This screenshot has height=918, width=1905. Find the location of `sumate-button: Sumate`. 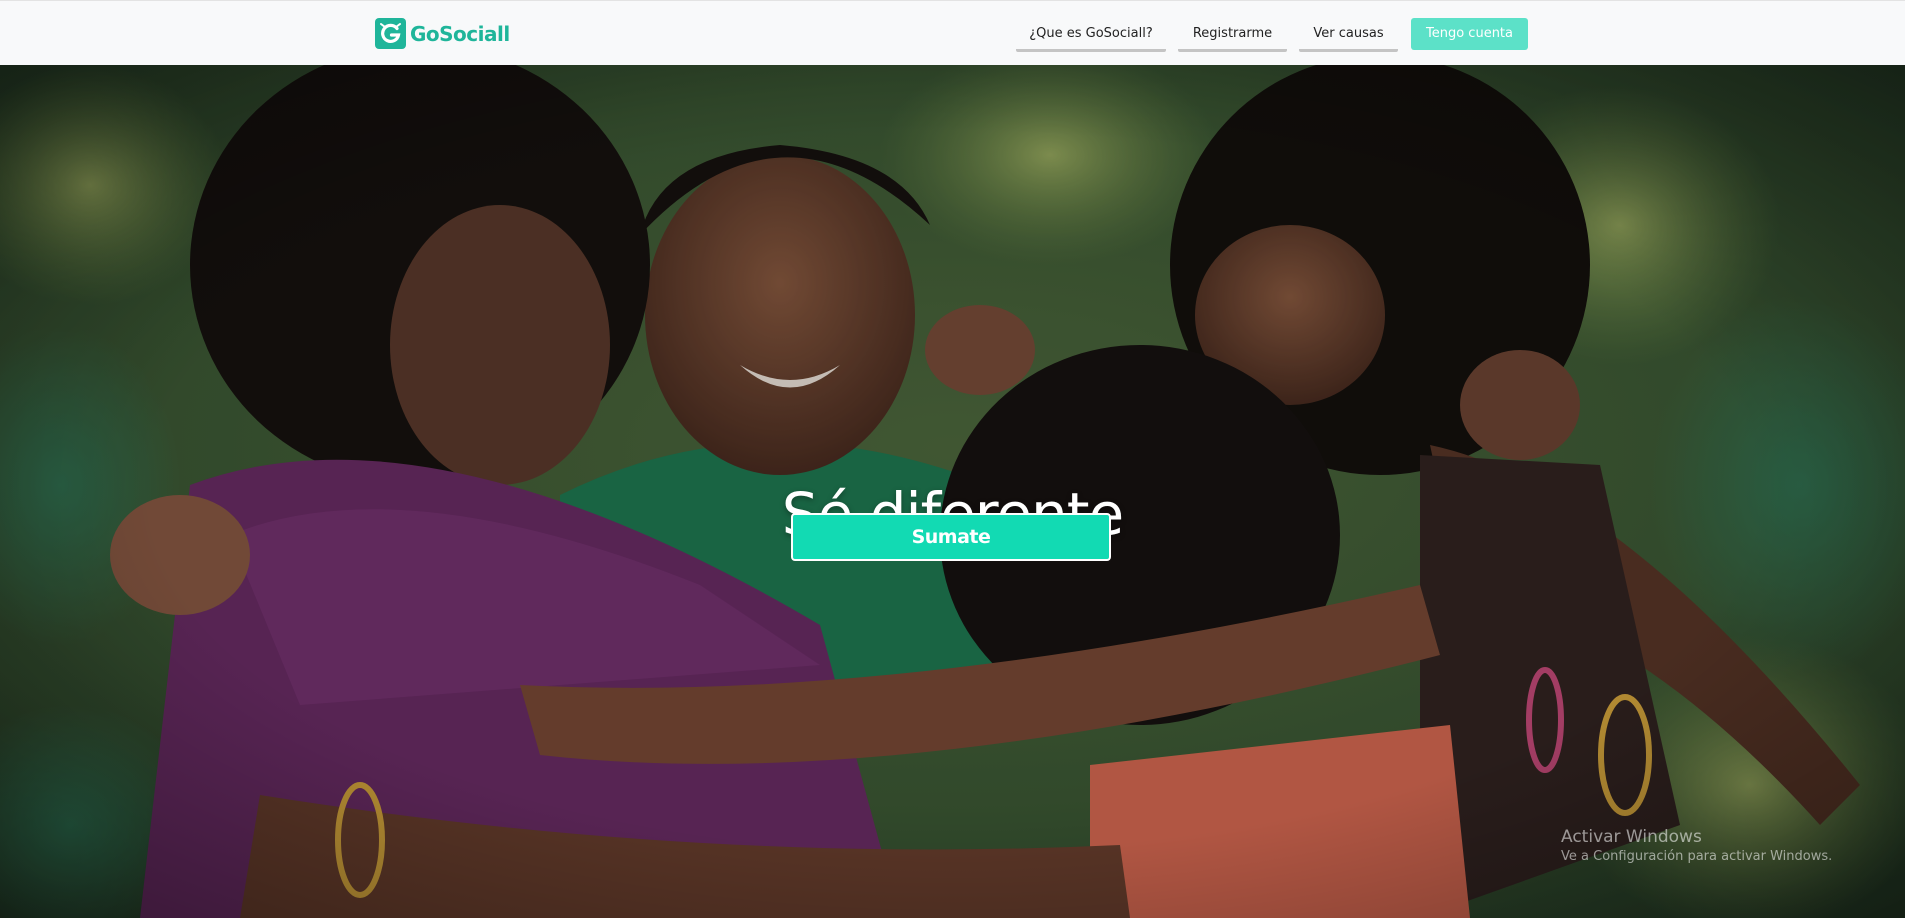

sumate-button: Sumate is located at coordinates (951, 537).